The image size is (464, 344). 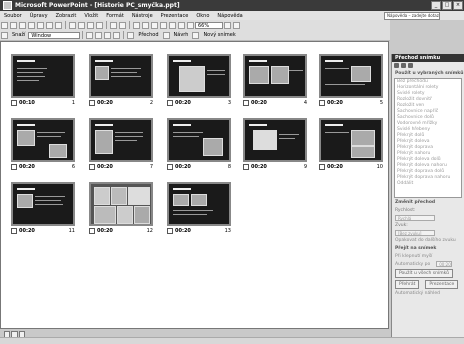 I want to click on slide-thumbnail: 00:20 9, so click(x=275, y=144).